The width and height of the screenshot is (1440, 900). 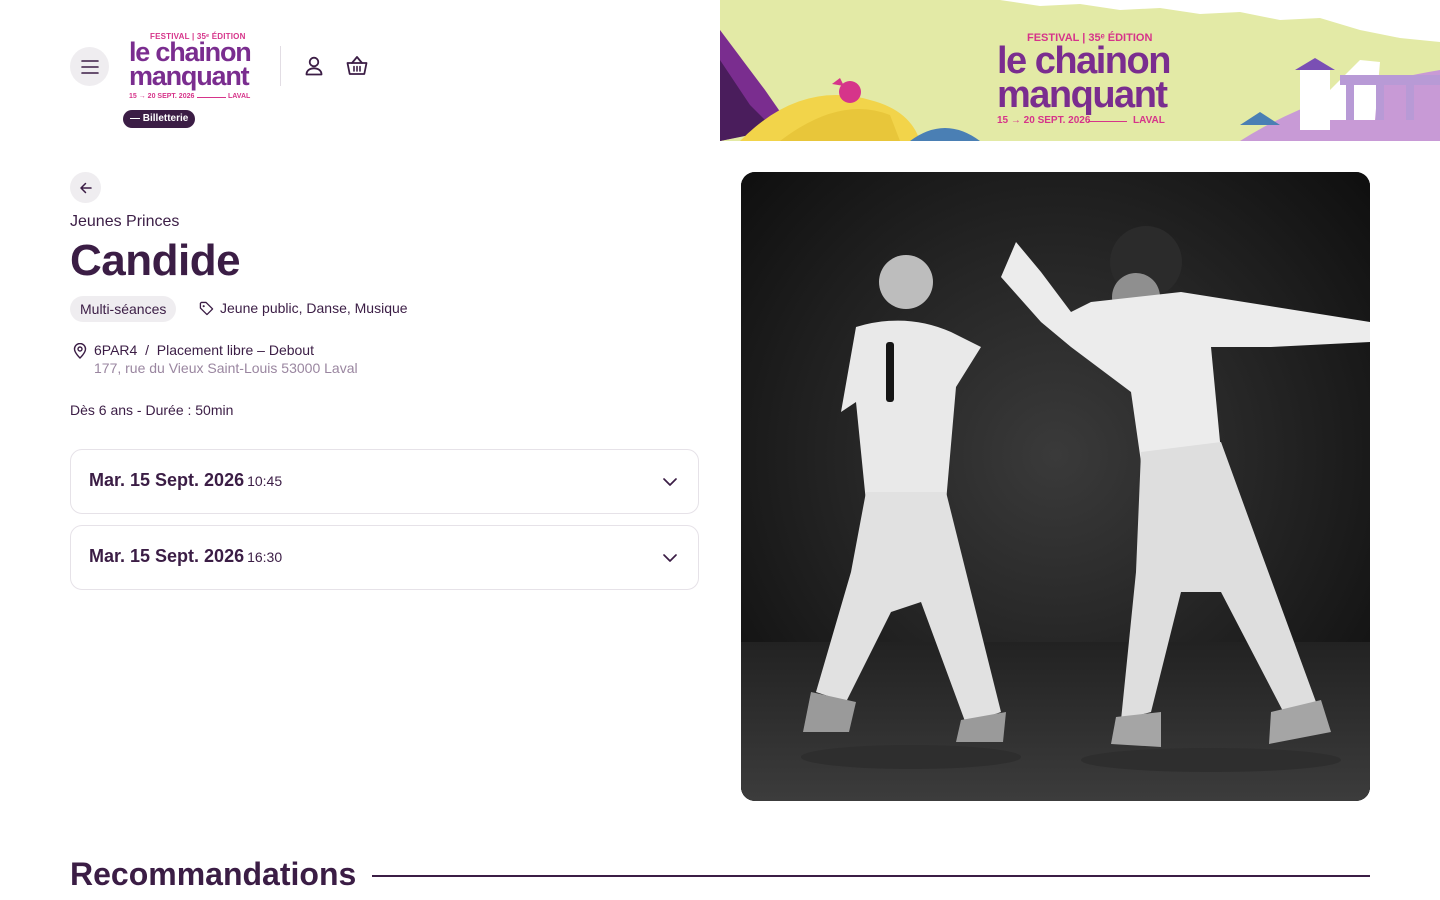 I want to click on tag-icon, so click(x=206, y=308).